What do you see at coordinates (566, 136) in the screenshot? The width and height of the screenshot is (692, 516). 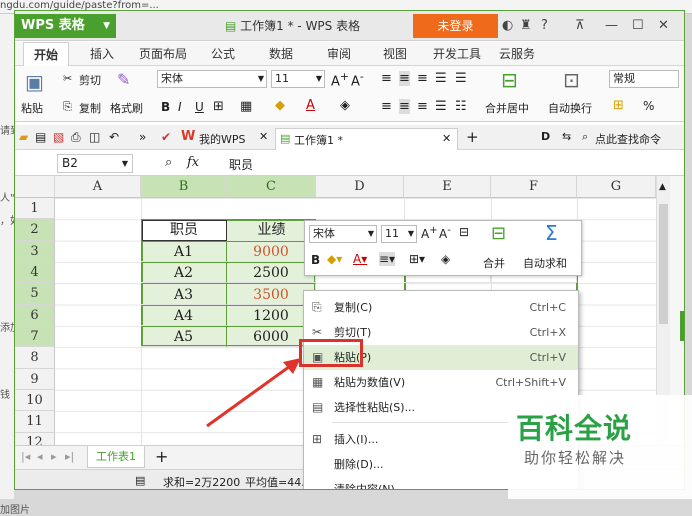 I see `share-icon: ⇆` at bounding box center [566, 136].